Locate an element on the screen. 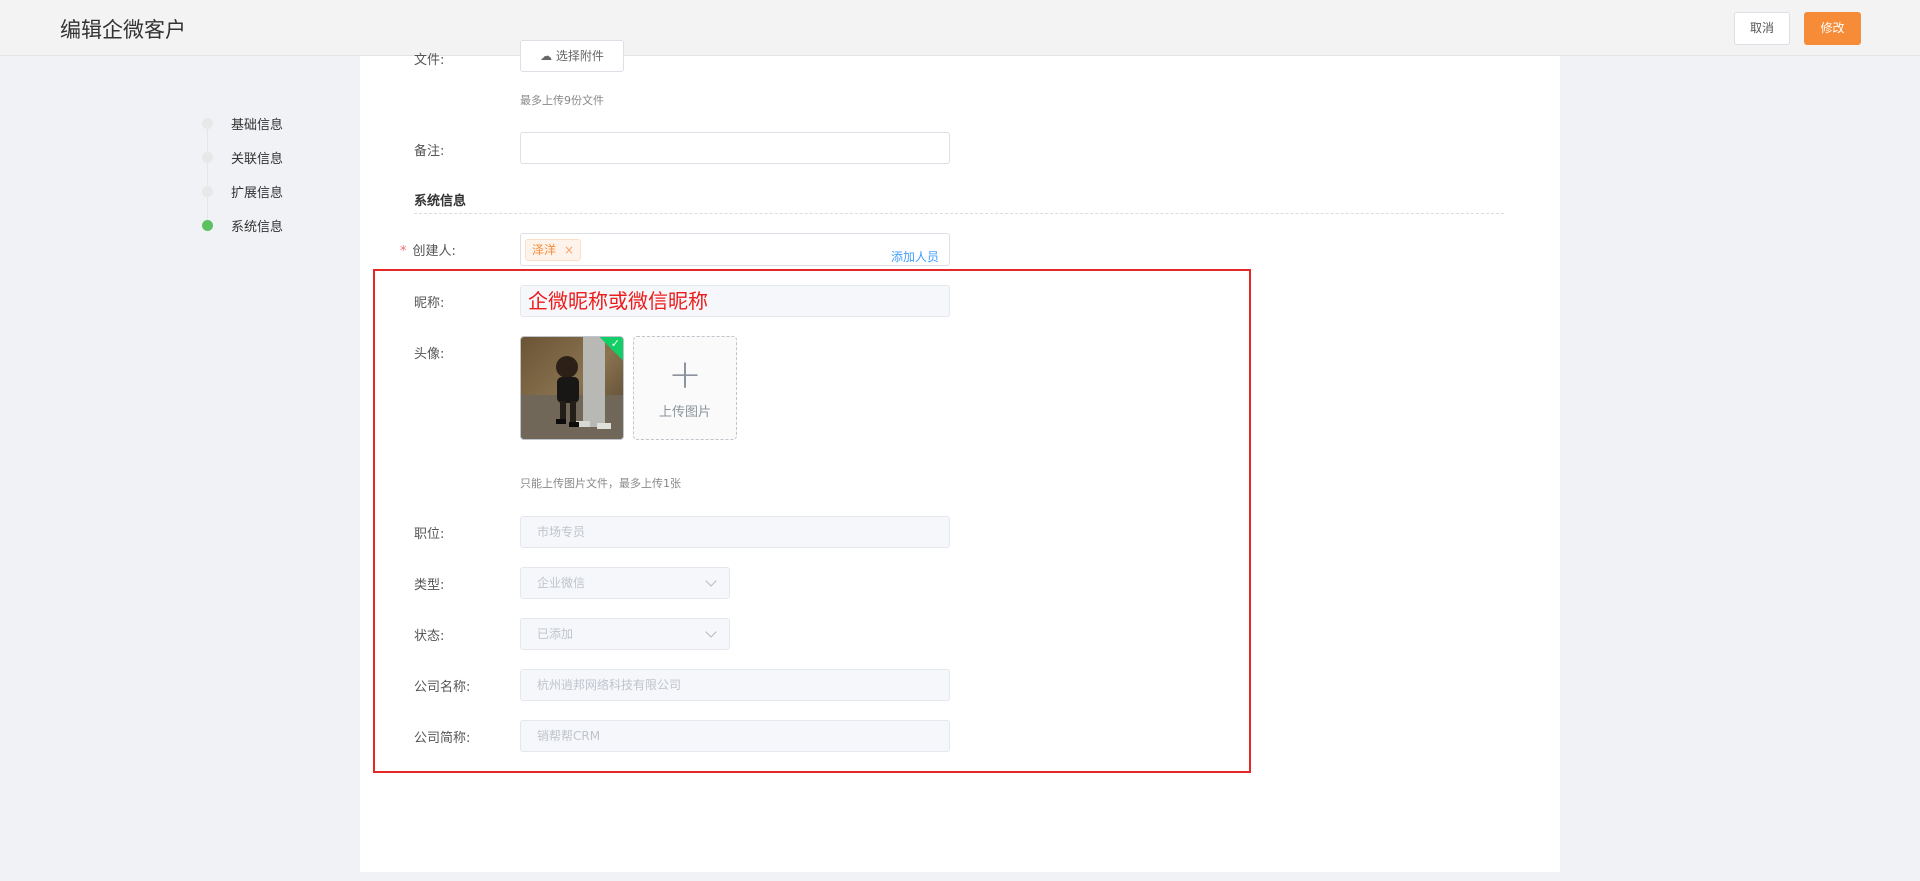  select-attachment-label: 选择附件 is located at coordinates (579, 56).